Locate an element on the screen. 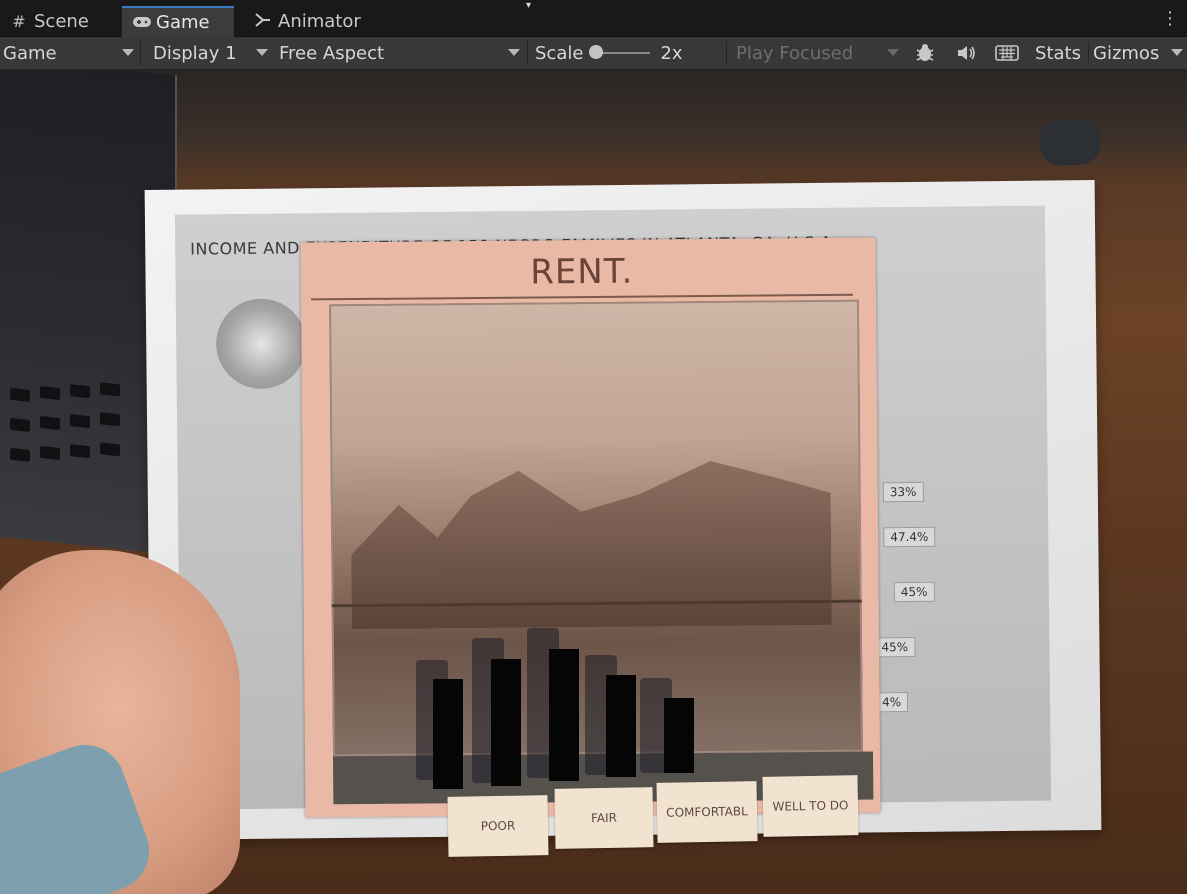  aspect-dropdown: Free Aspect is located at coordinates (400, 53).